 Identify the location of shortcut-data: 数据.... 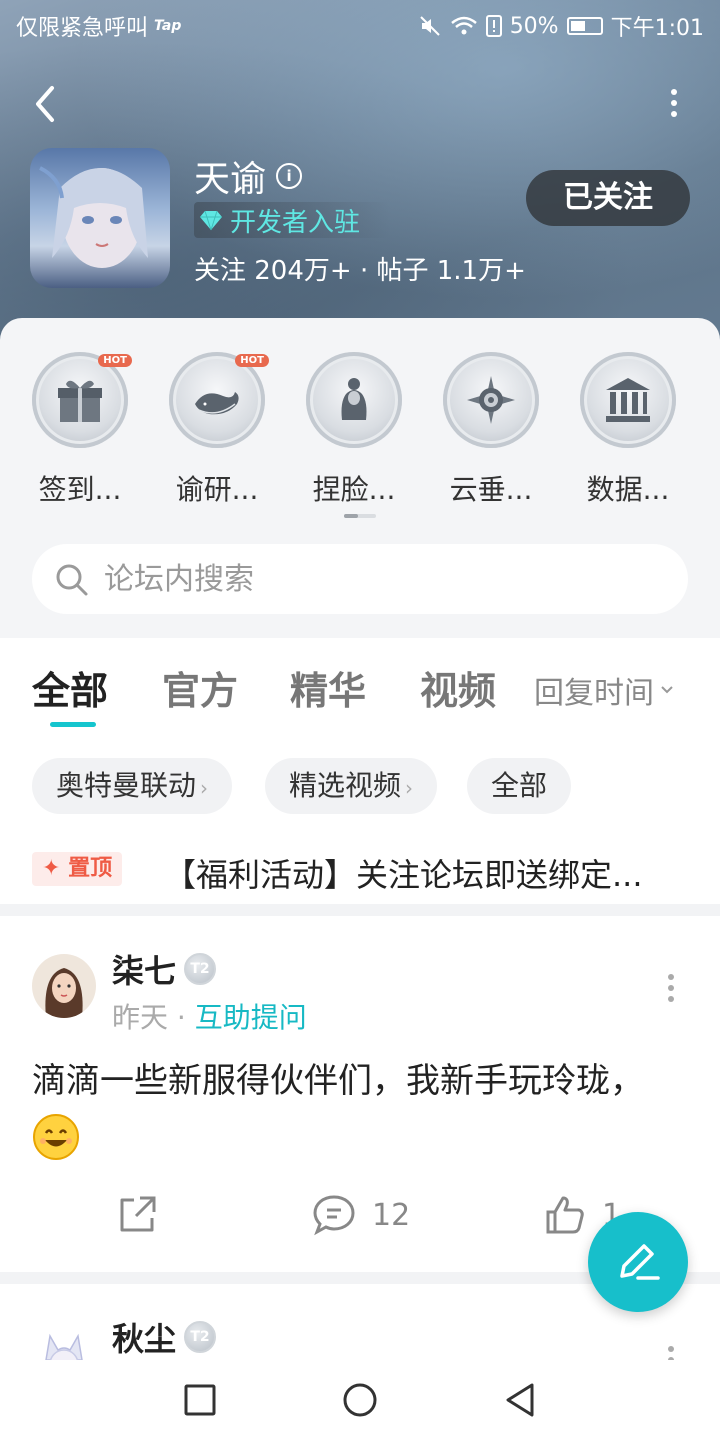
(628, 430).